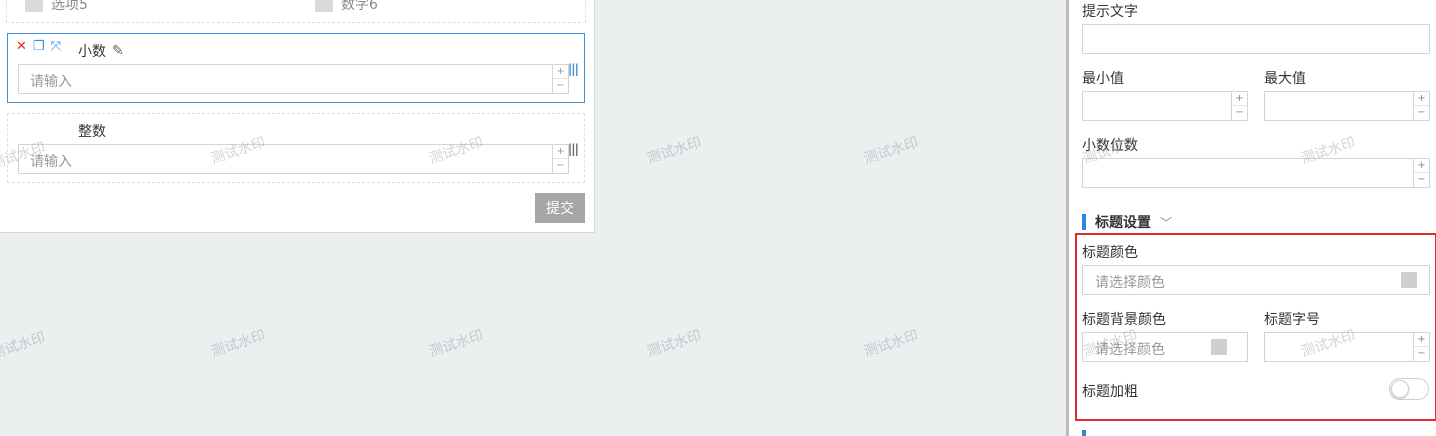 This screenshot has width=1436, height=436. Describe the element at coordinates (1123, 223) in the screenshot. I see `section-title: 标题设置` at that location.